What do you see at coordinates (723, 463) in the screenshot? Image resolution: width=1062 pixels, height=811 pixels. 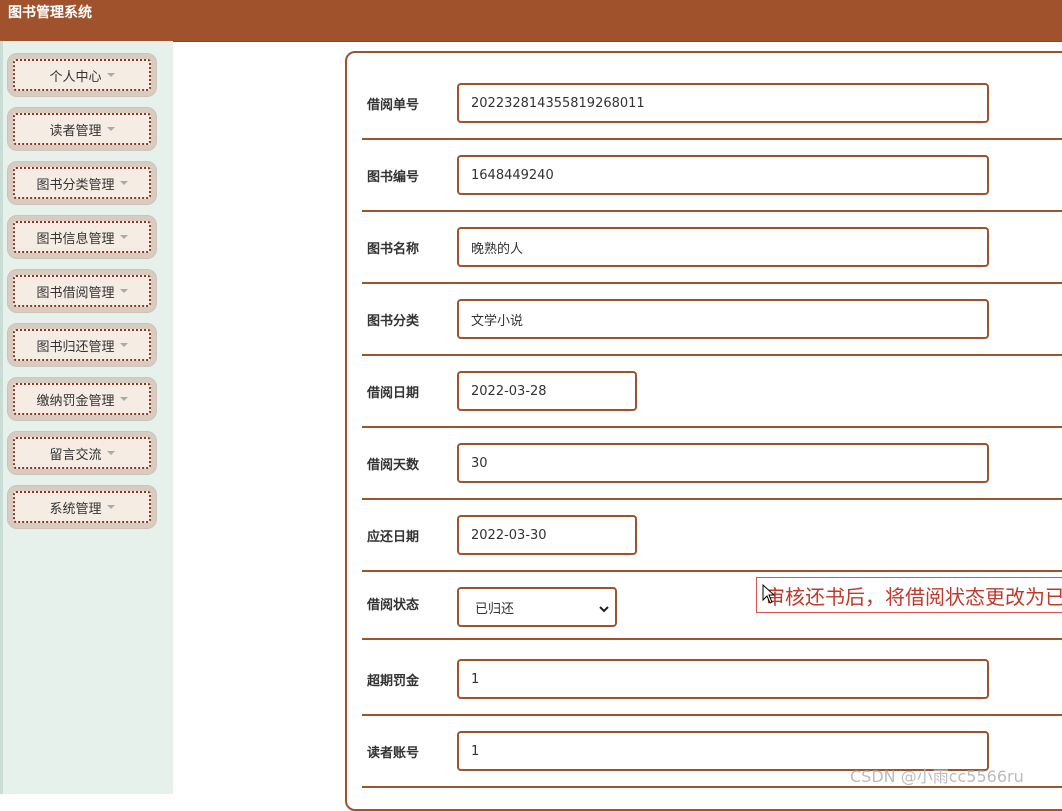 I see `borrow-days-input` at bounding box center [723, 463].